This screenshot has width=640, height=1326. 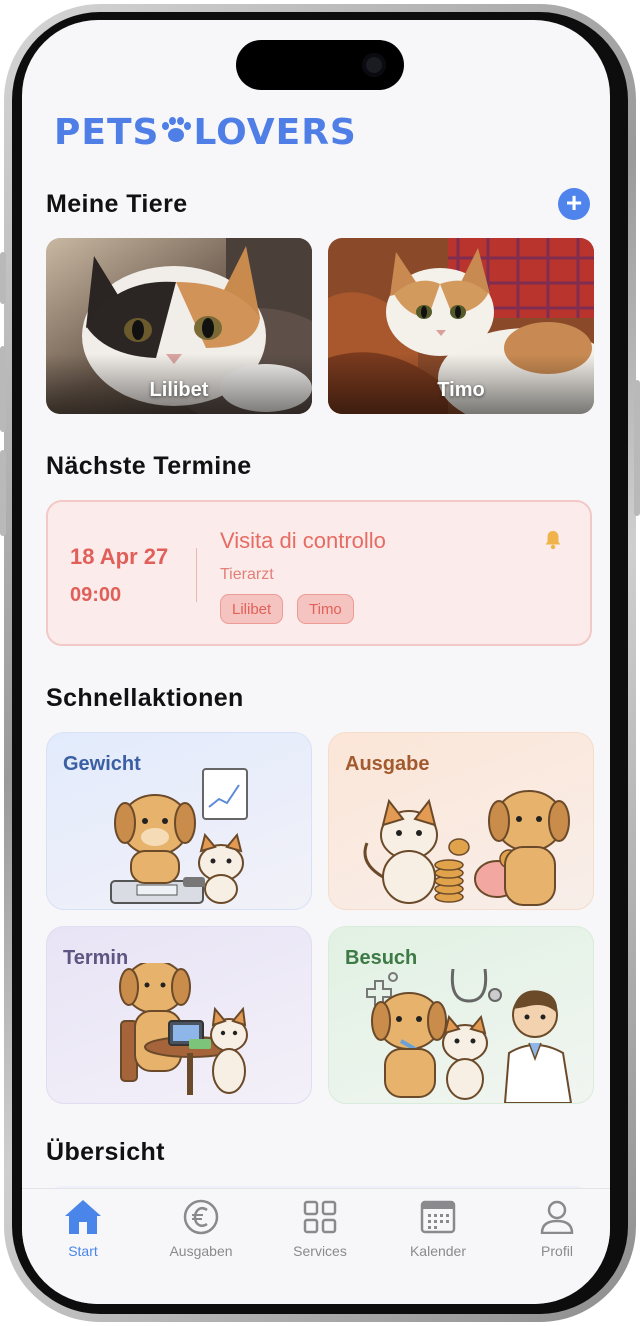 I want to click on quick-actions-section-title: Schnellaktionen, so click(x=145, y=698).